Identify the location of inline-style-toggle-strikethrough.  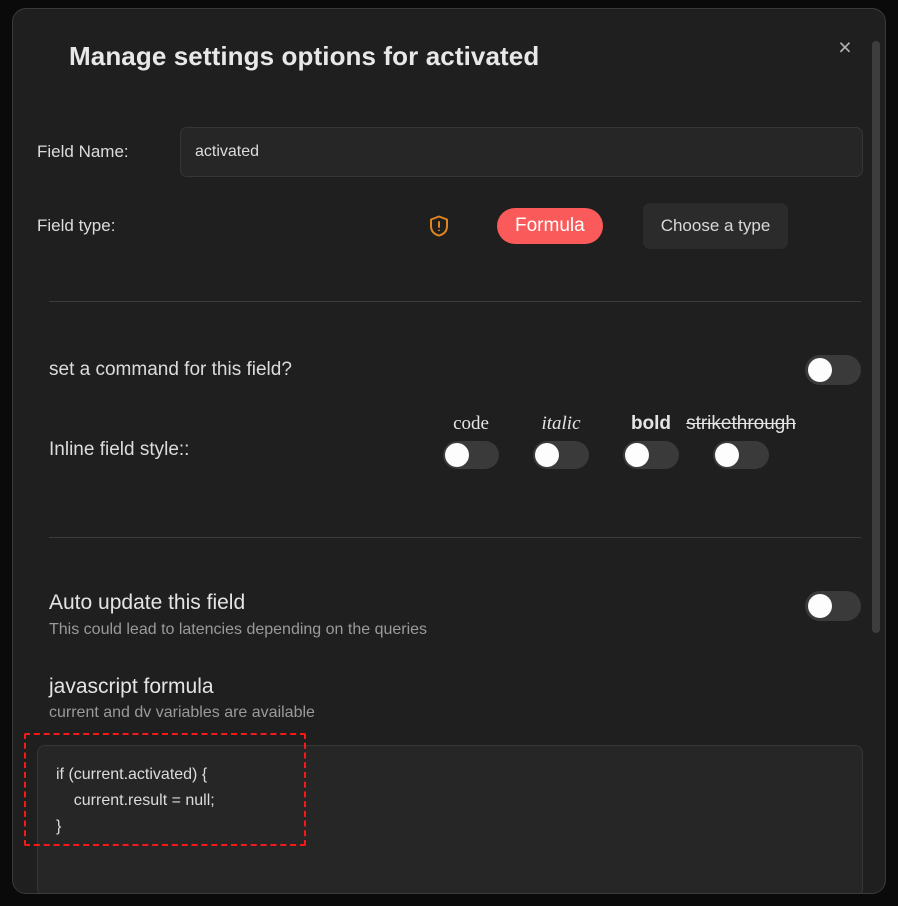
(741, 455).